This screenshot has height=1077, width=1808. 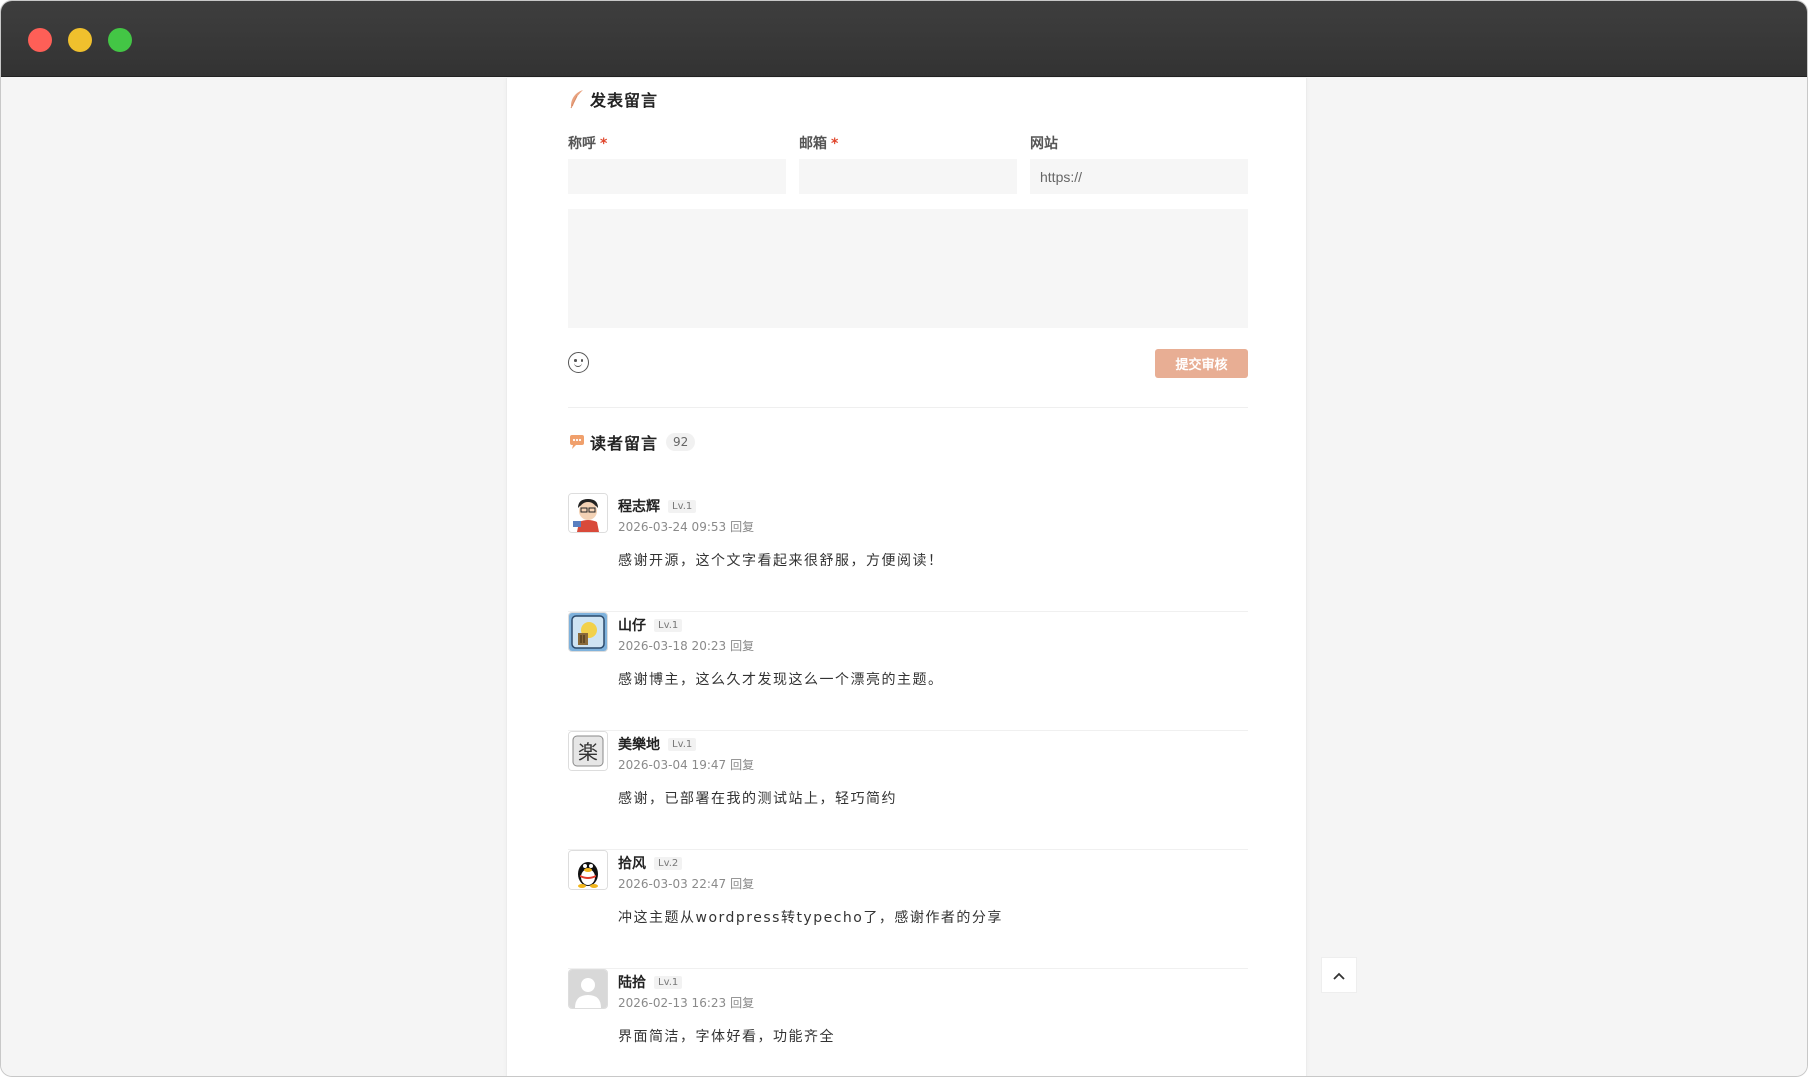 I want to click on close-window-button, so click(x=40, y=40).